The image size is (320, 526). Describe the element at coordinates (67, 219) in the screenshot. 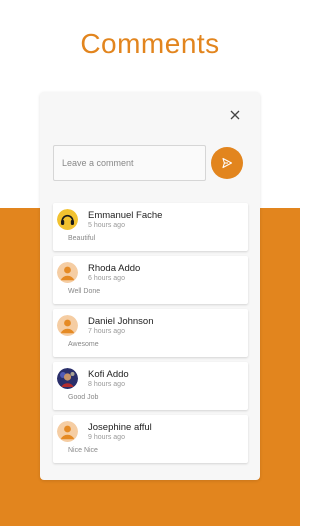

I see `headphones-avatar` at that location.